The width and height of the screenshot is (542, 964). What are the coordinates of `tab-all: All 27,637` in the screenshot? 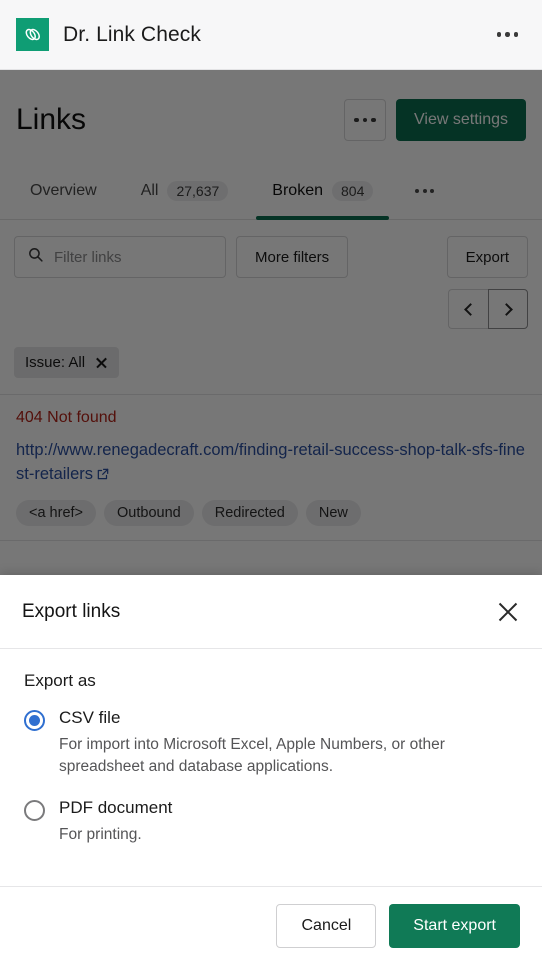 It's located at (185, 191).